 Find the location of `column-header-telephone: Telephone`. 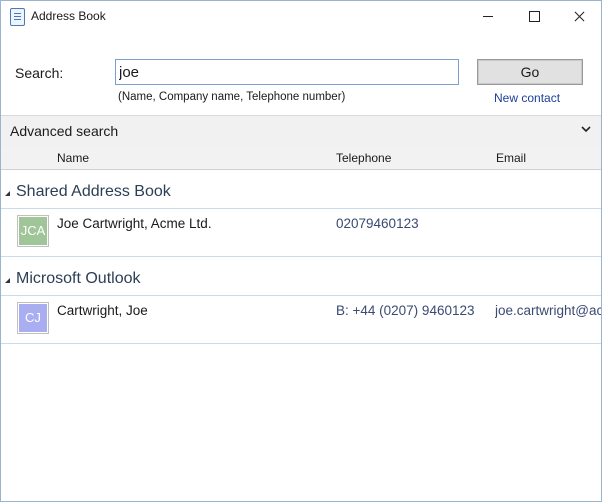

column-header-telephone: Telephone is located at coordinates (363, 158).